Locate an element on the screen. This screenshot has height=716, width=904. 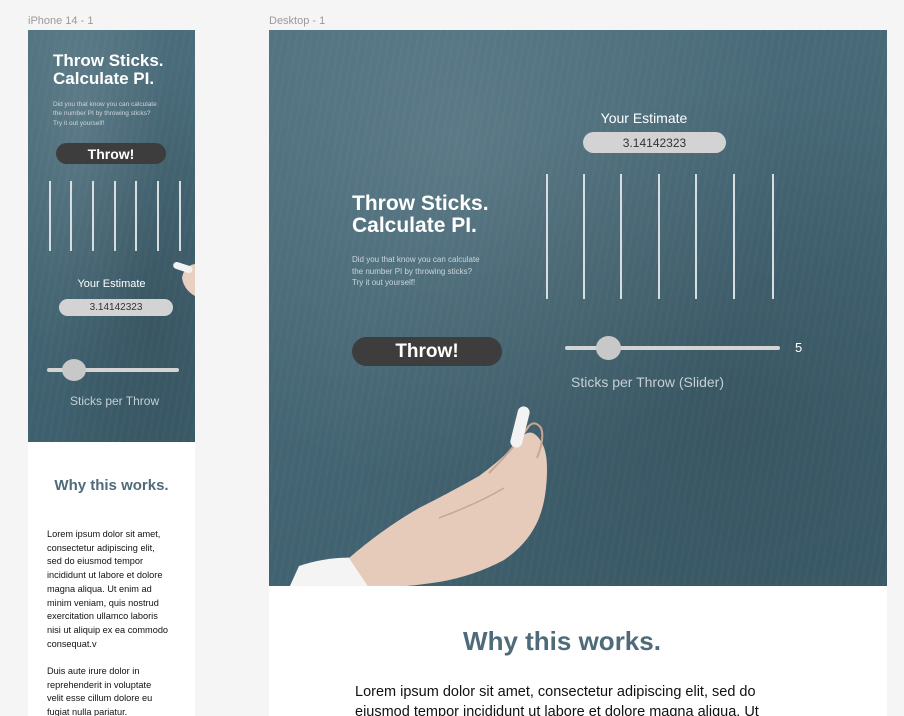
text-line: magna aliqua. Ut enim ad is located at coordinates (99, 588).